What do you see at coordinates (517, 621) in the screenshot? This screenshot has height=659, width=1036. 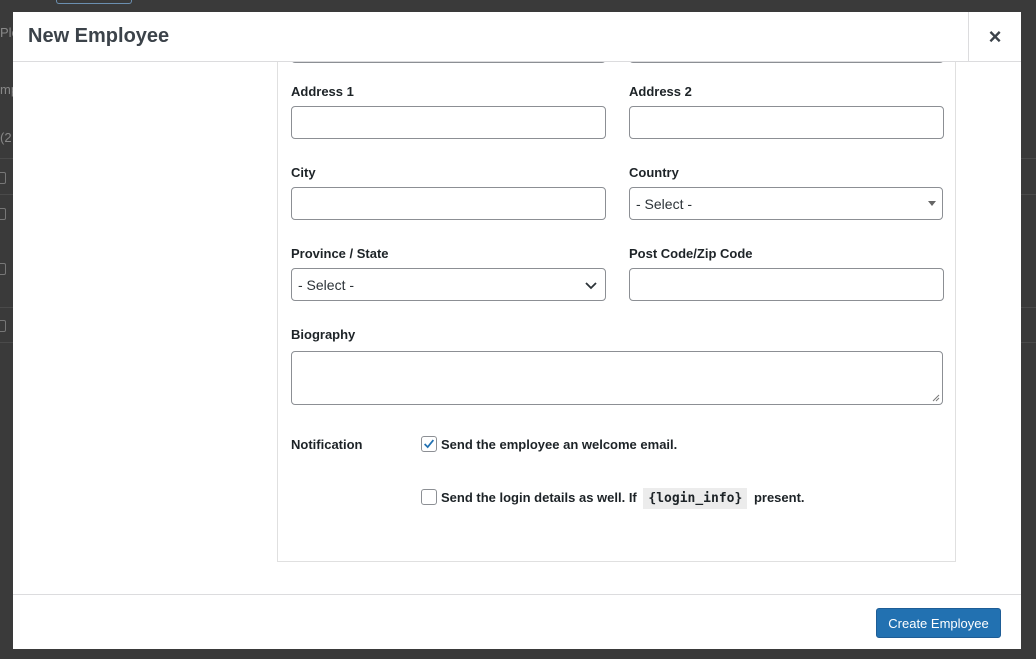 I see `modal-footer: Create Employee` at bounding box center [517, 621].